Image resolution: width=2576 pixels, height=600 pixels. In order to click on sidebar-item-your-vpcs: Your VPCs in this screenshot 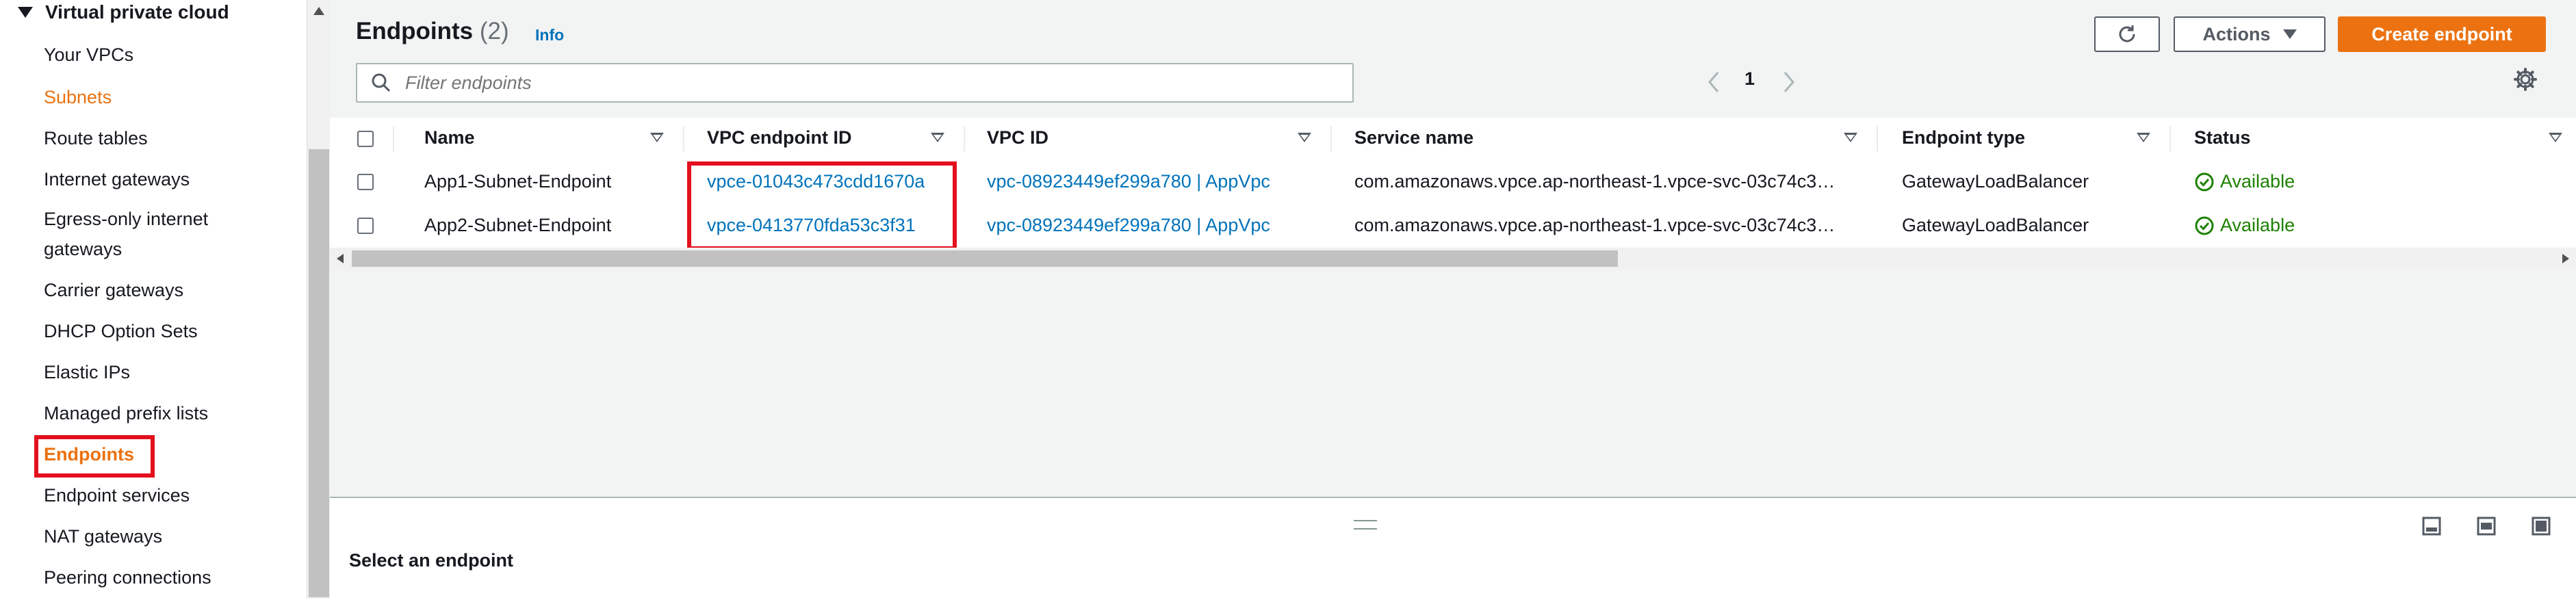, I will do `click(88, 55)`.